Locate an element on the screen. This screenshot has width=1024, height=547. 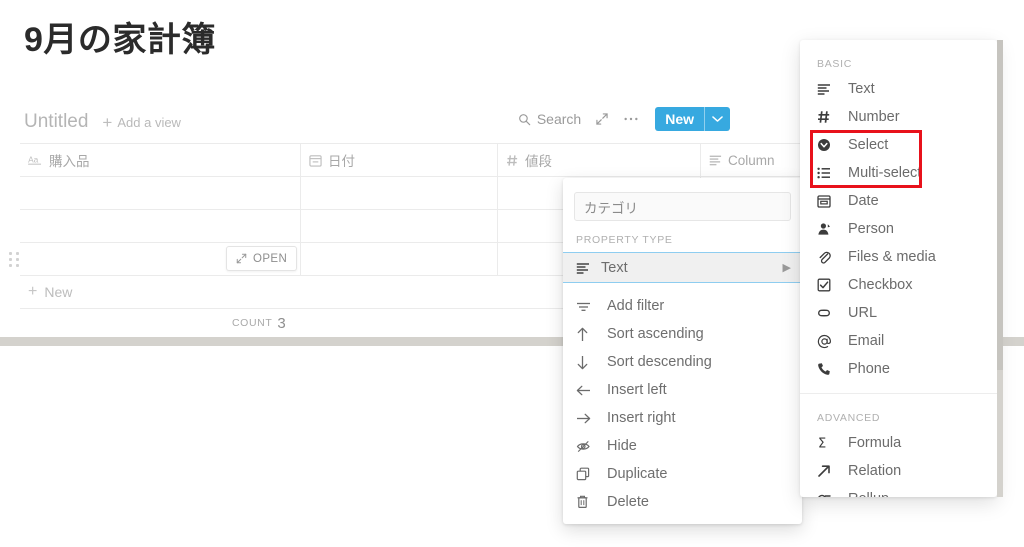
advanced-section-label: ADVANCED is located at coordinates (849, 418).